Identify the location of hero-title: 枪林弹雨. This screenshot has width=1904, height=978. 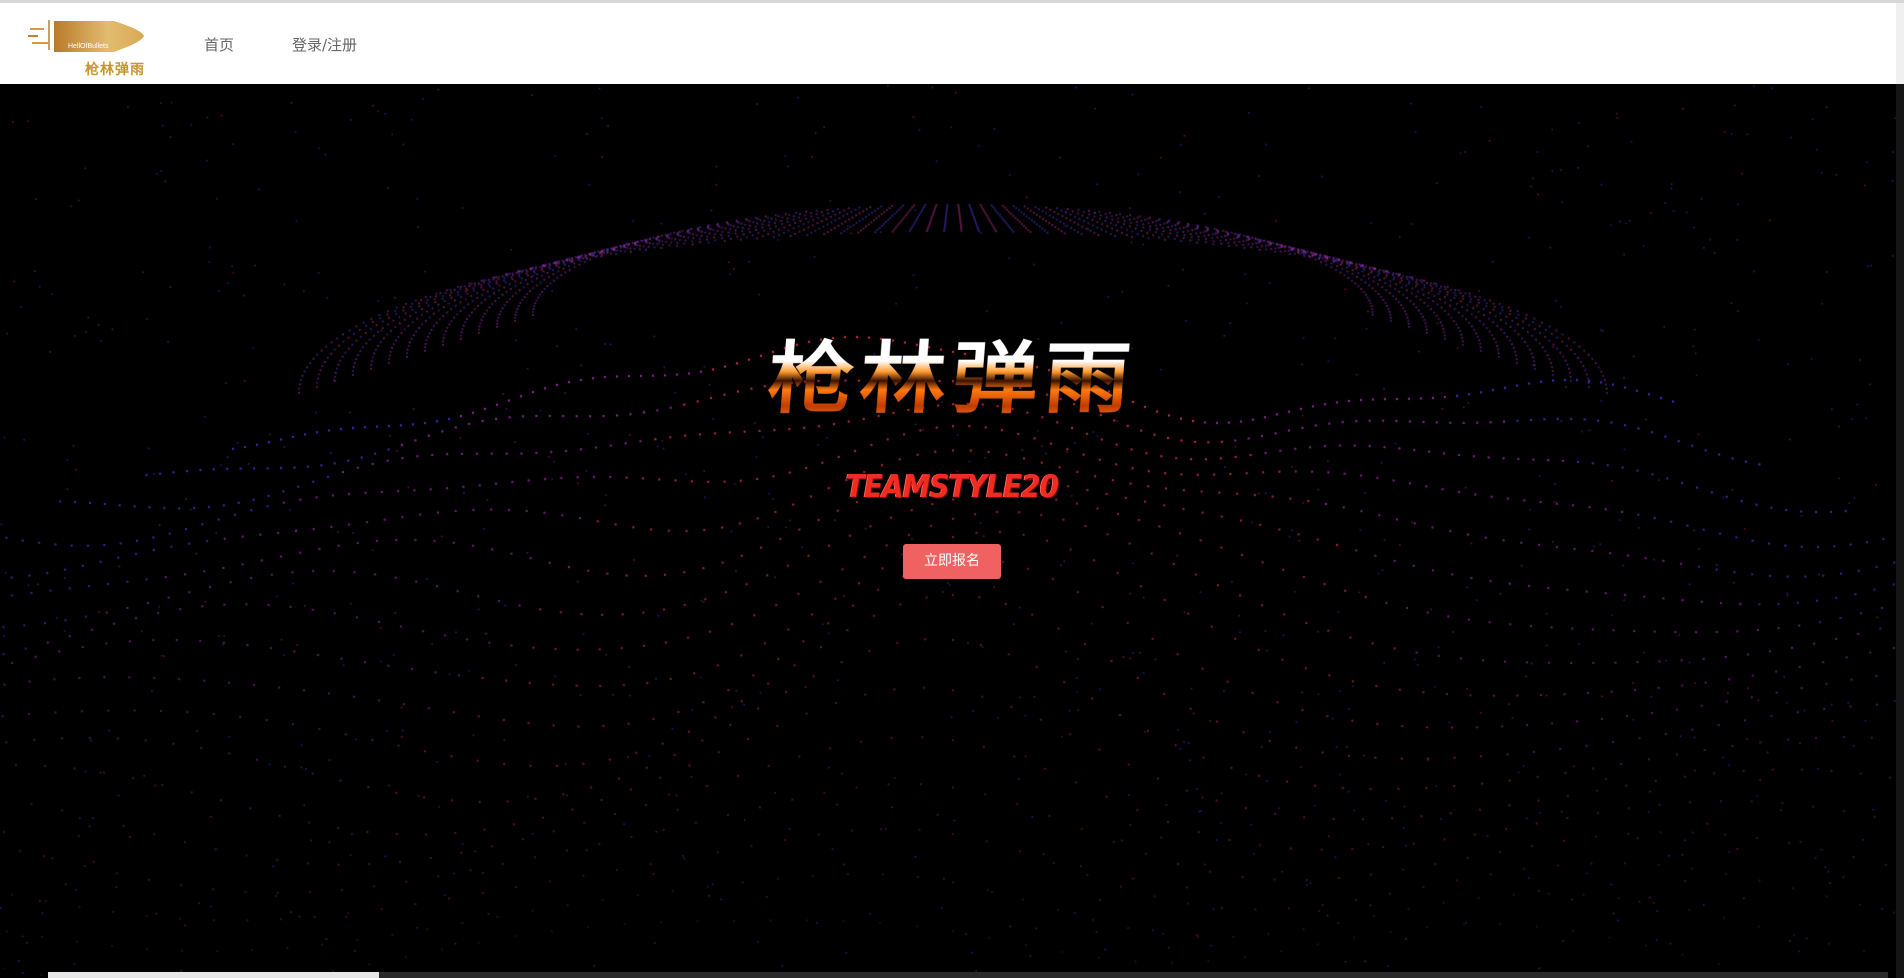
(952, 379).